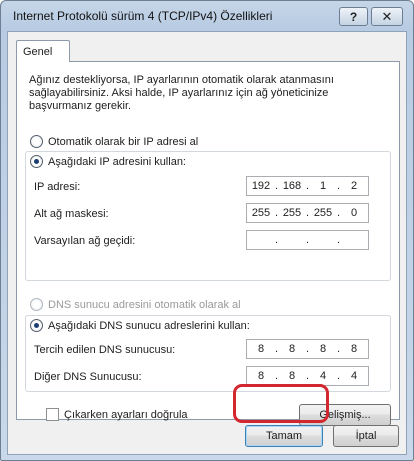 This screenshot has height=461, width=414. What do you see at coordinates (354, 186) in the screenshot?
I see `octet: 2` at bounding box center [354, 186].